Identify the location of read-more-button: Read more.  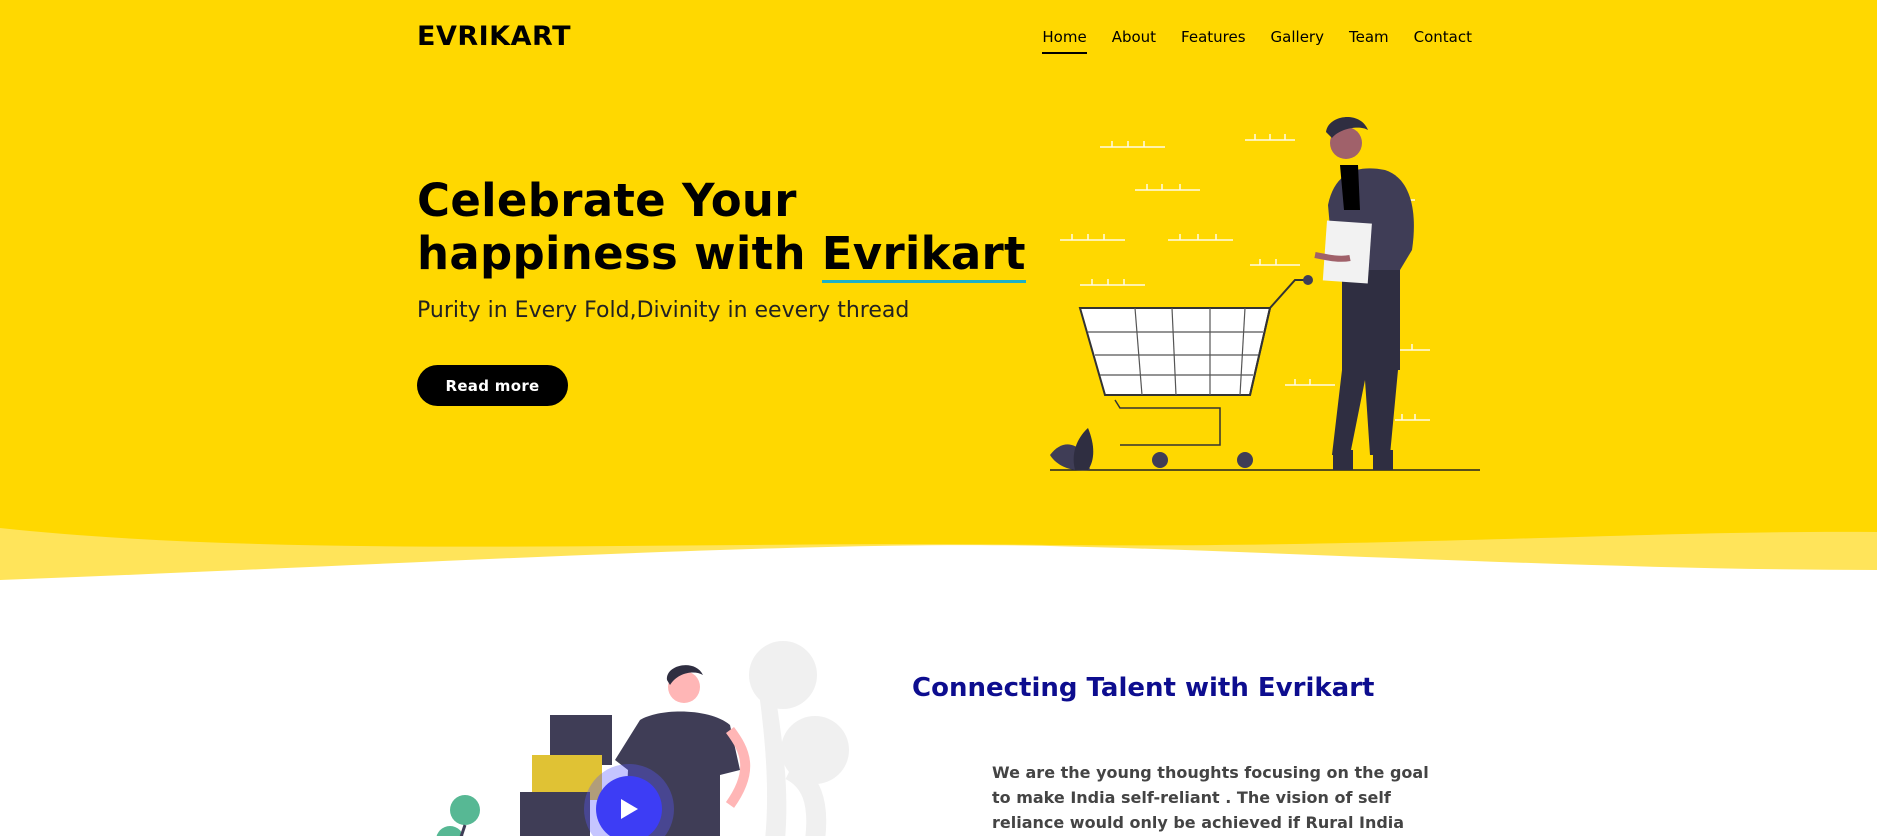
(492, 385).